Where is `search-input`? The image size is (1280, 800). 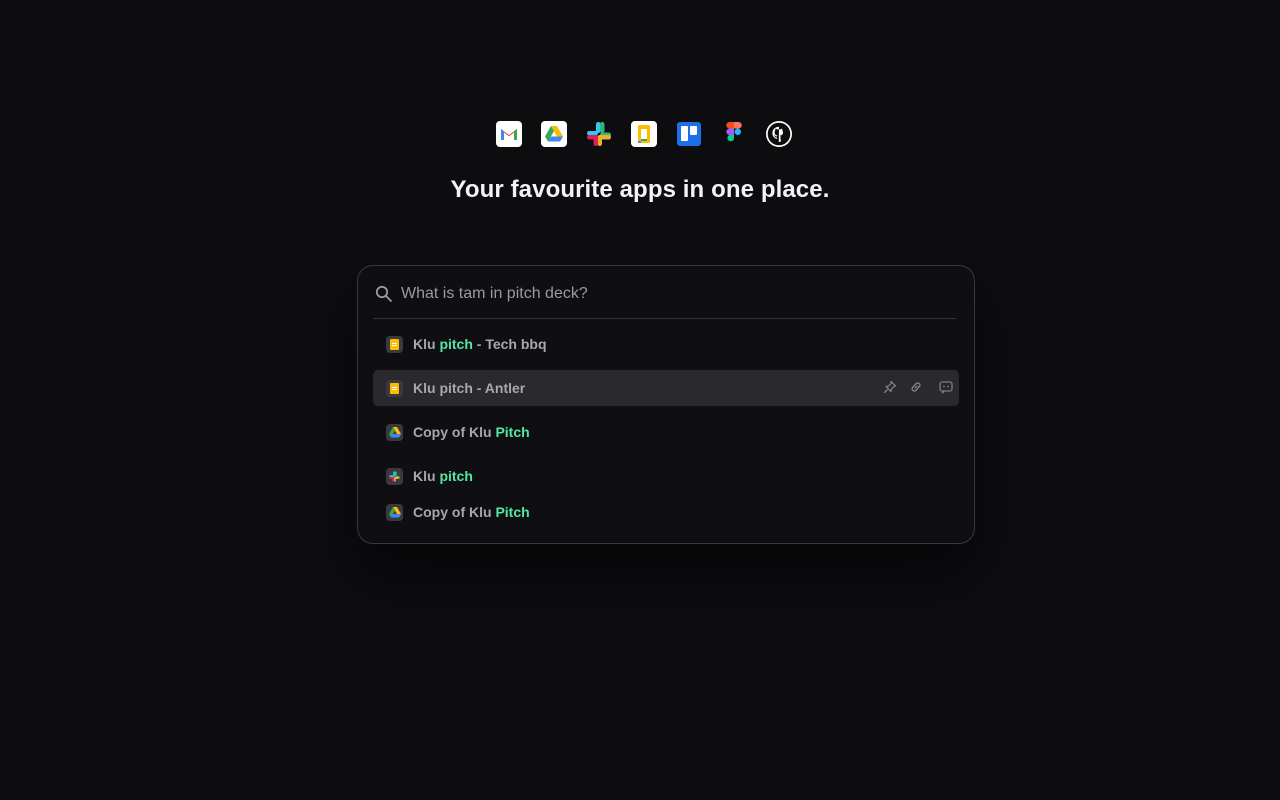
search-input is located at coordinates (671, 294).